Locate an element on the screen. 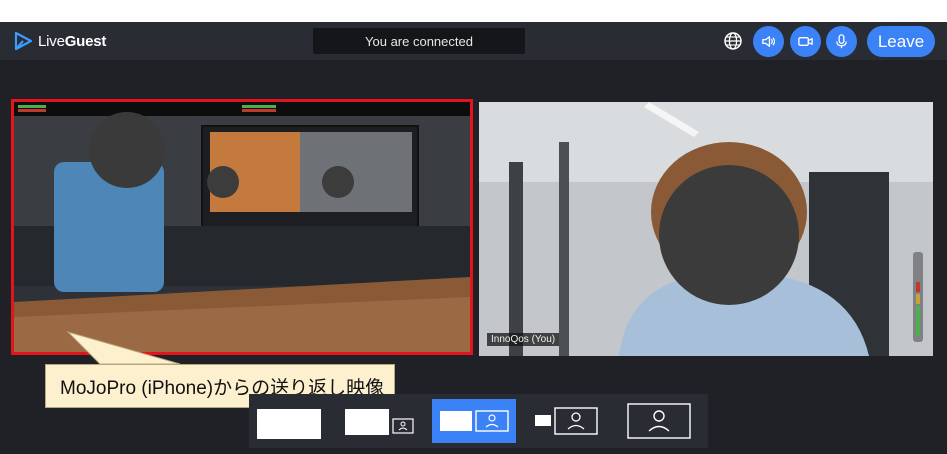 The height and width of the screenshot is (454, 947). layout-option-side-by-side is located at coordinates (474, 421).